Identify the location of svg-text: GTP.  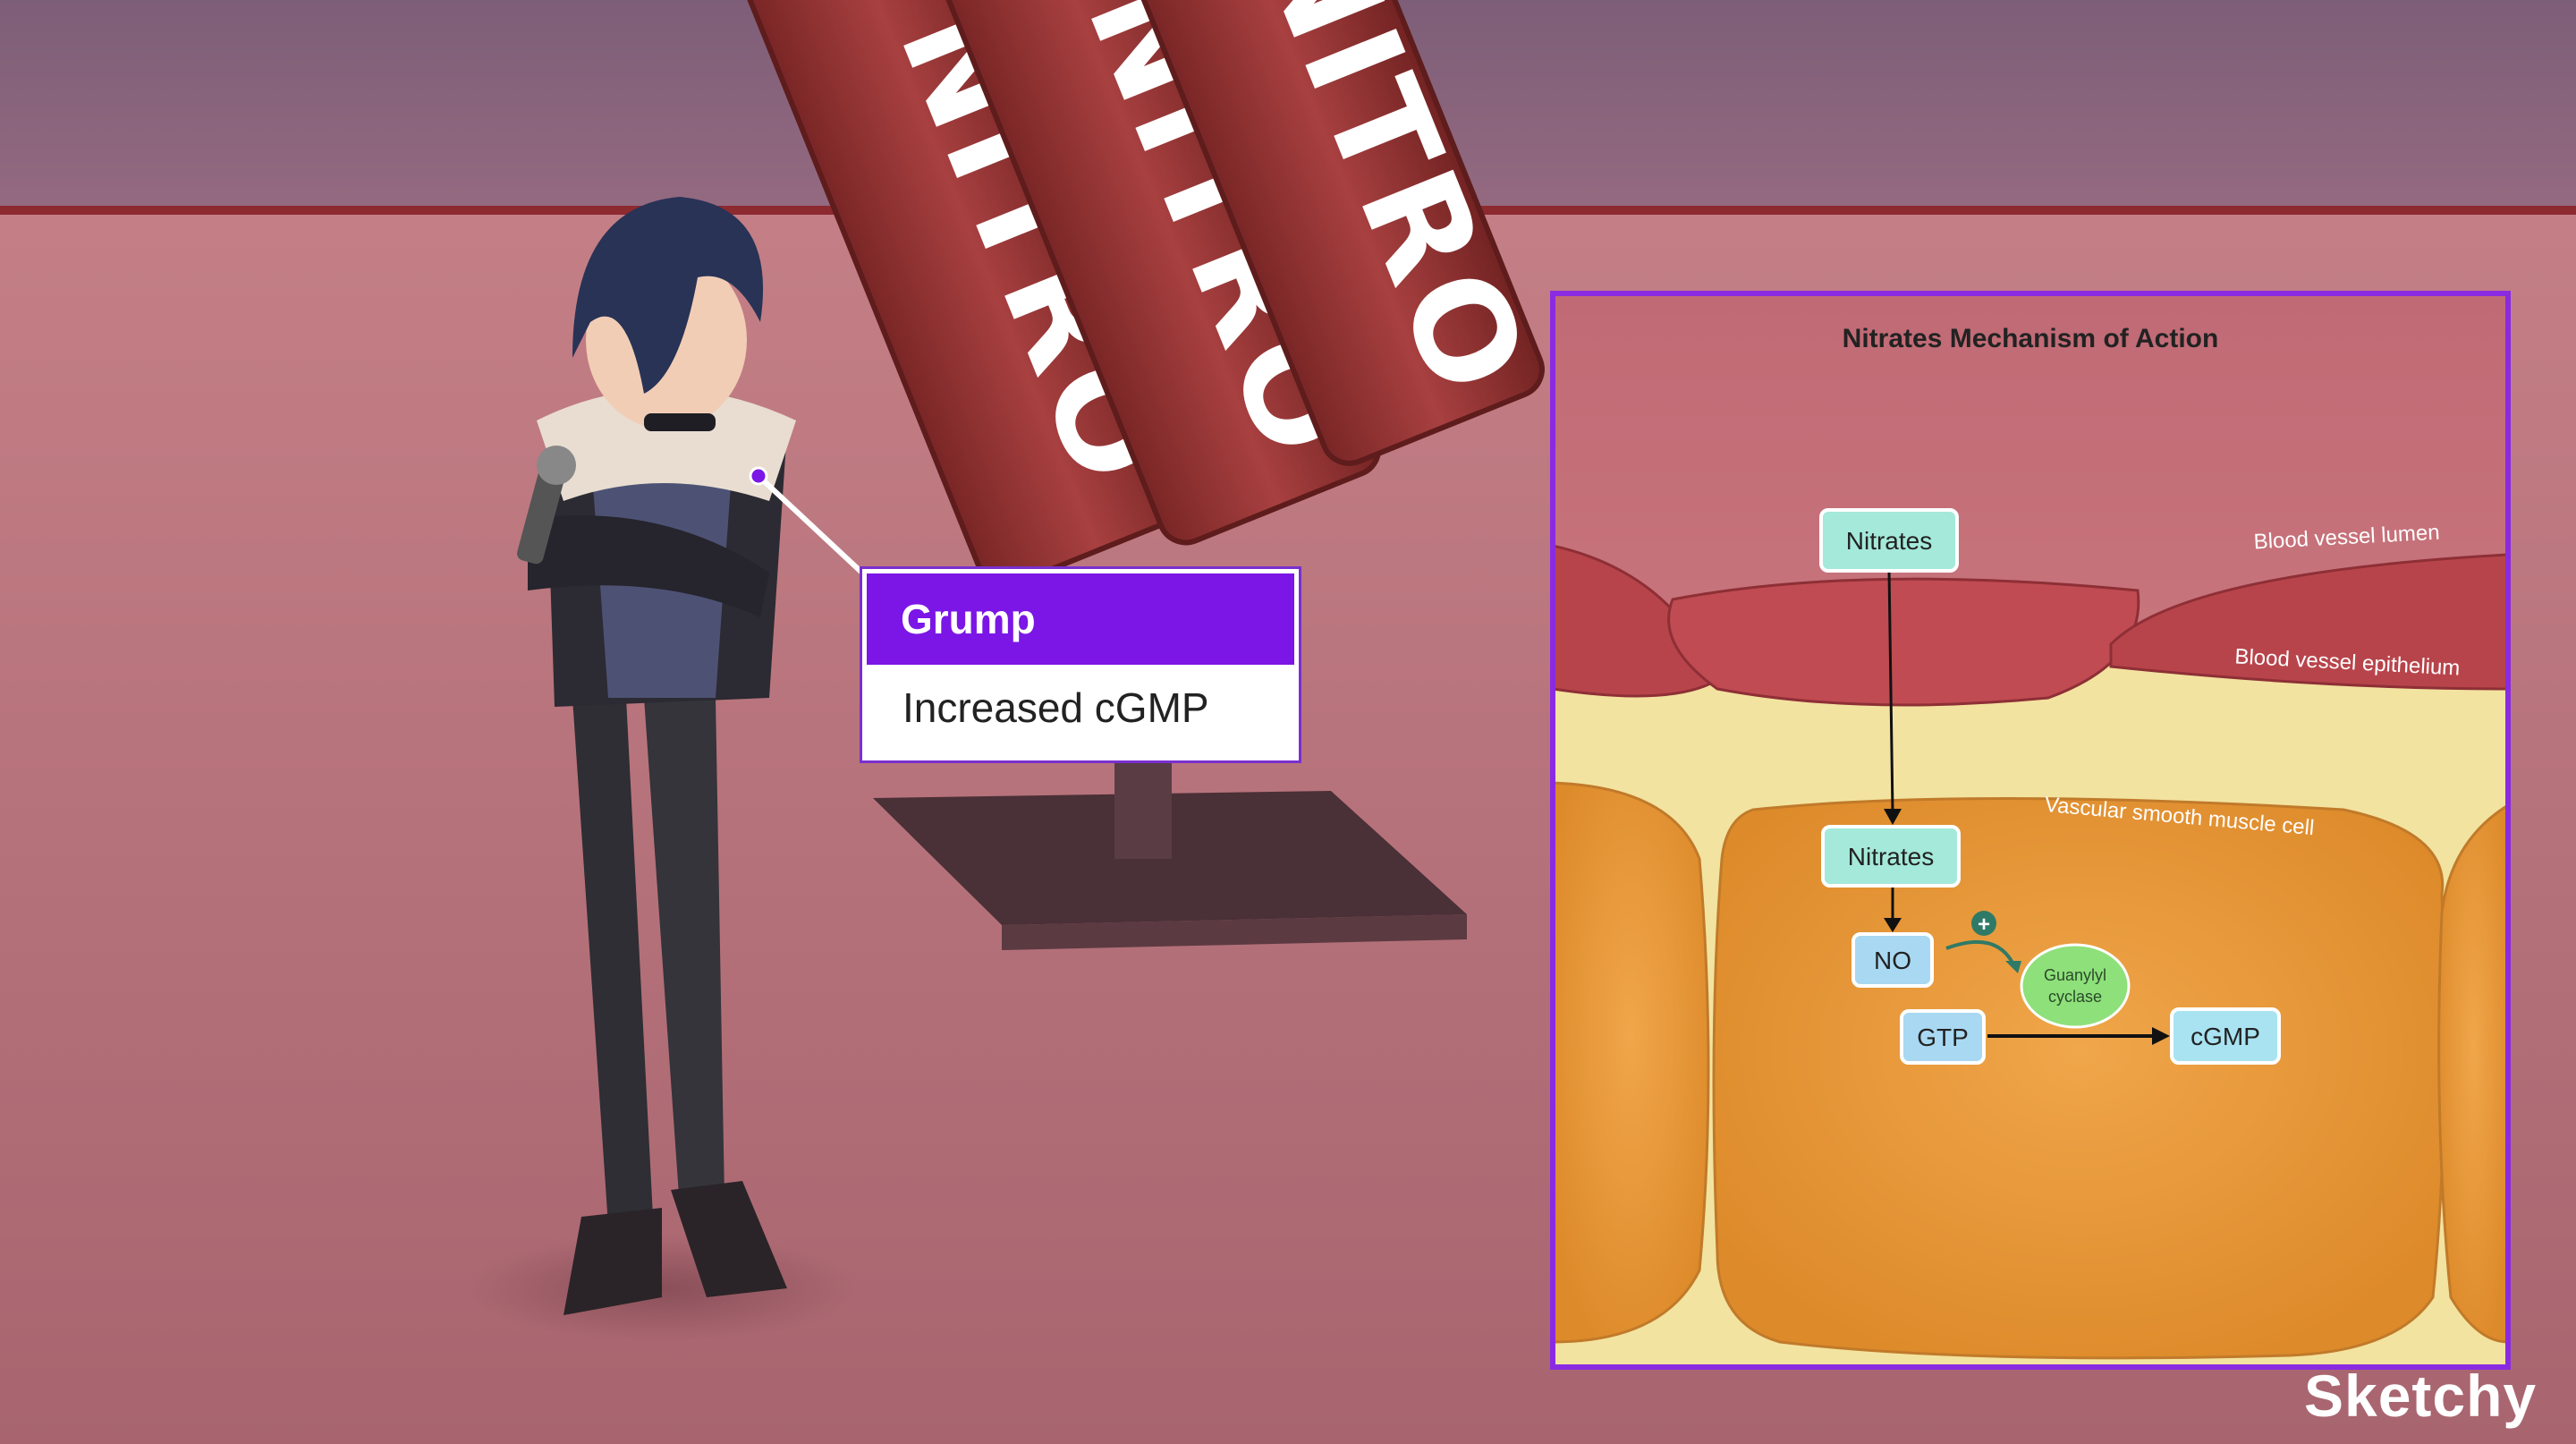
(1943, 1038).